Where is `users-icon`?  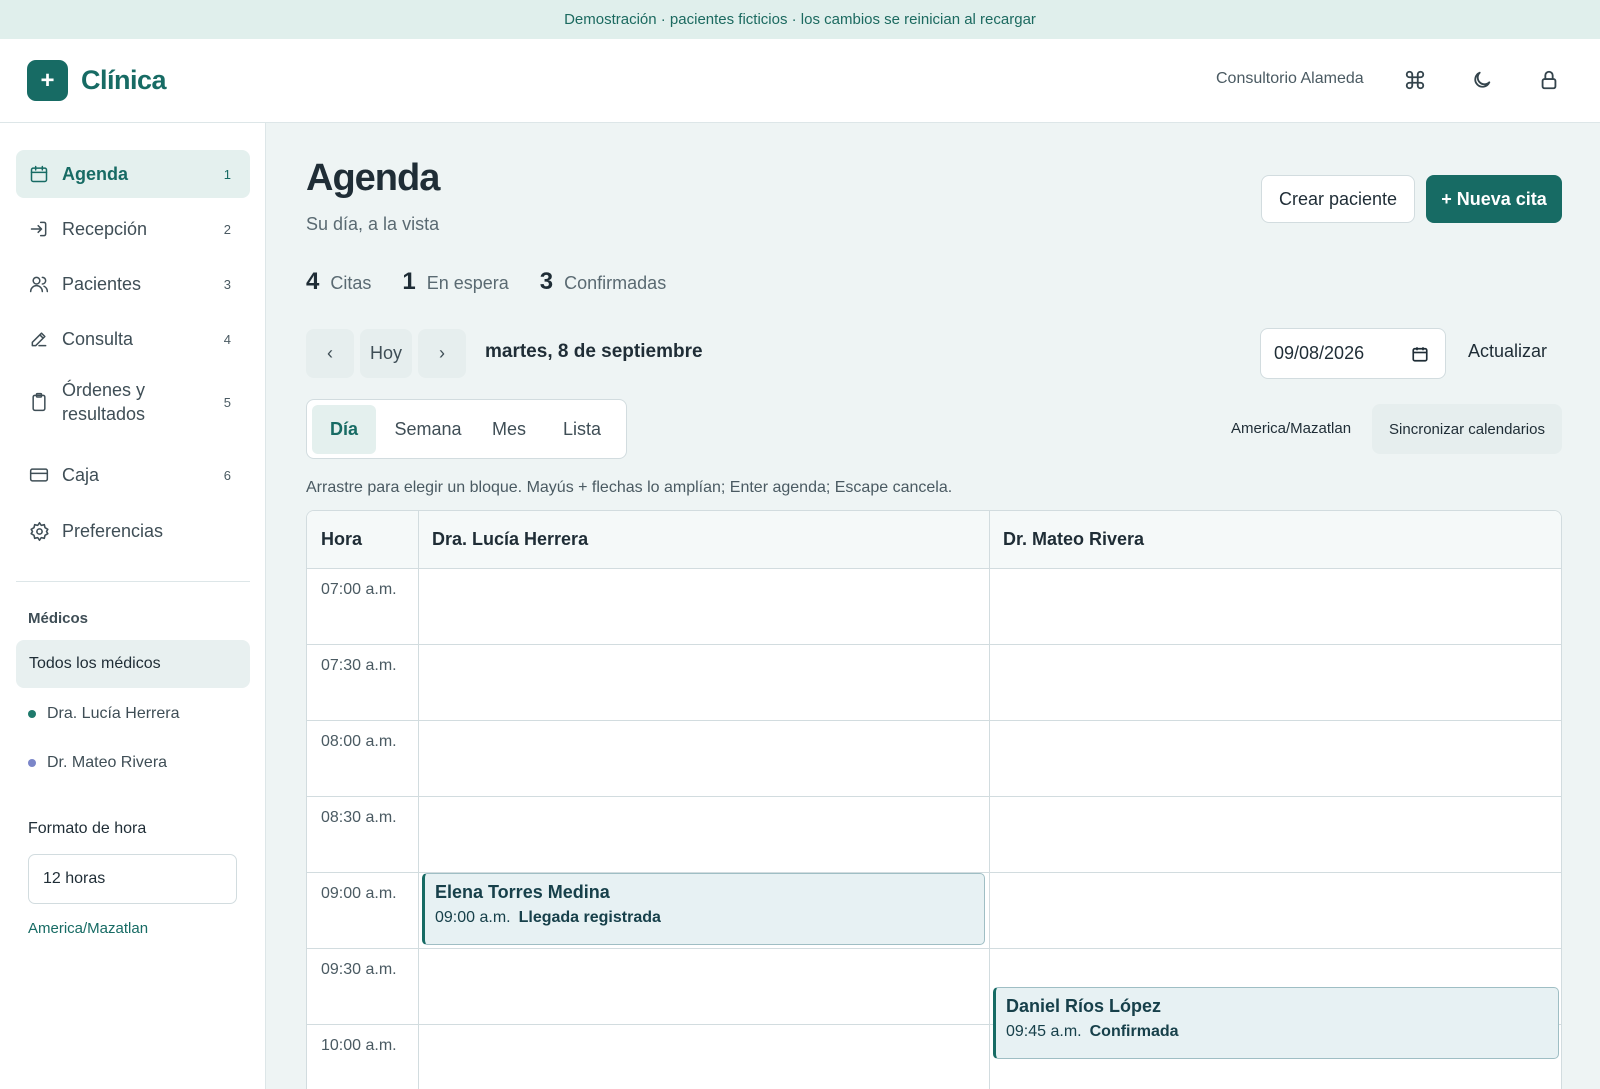 users-icon is located at coordinates (39, 284).